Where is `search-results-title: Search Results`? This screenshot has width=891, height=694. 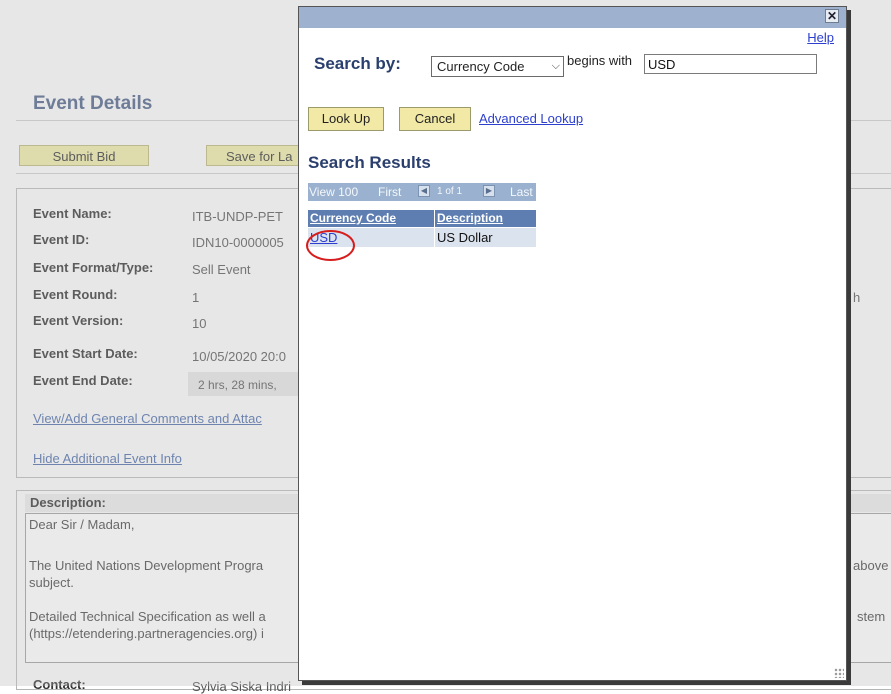
search-results-title: Search Results is located at coordinates (369, 162).